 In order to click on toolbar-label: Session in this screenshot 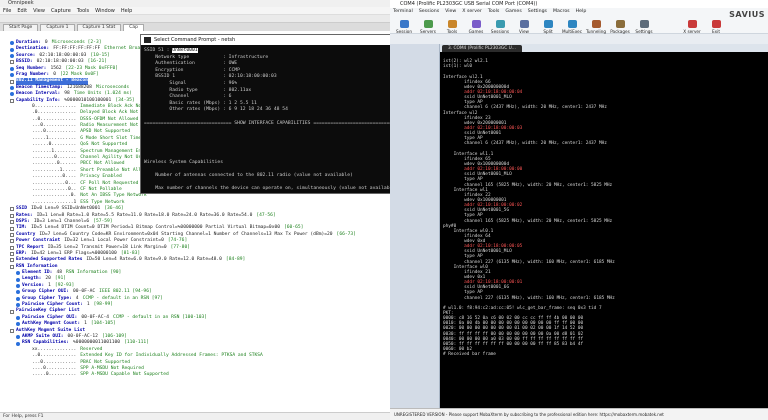, I will do `click(404, 31)`.